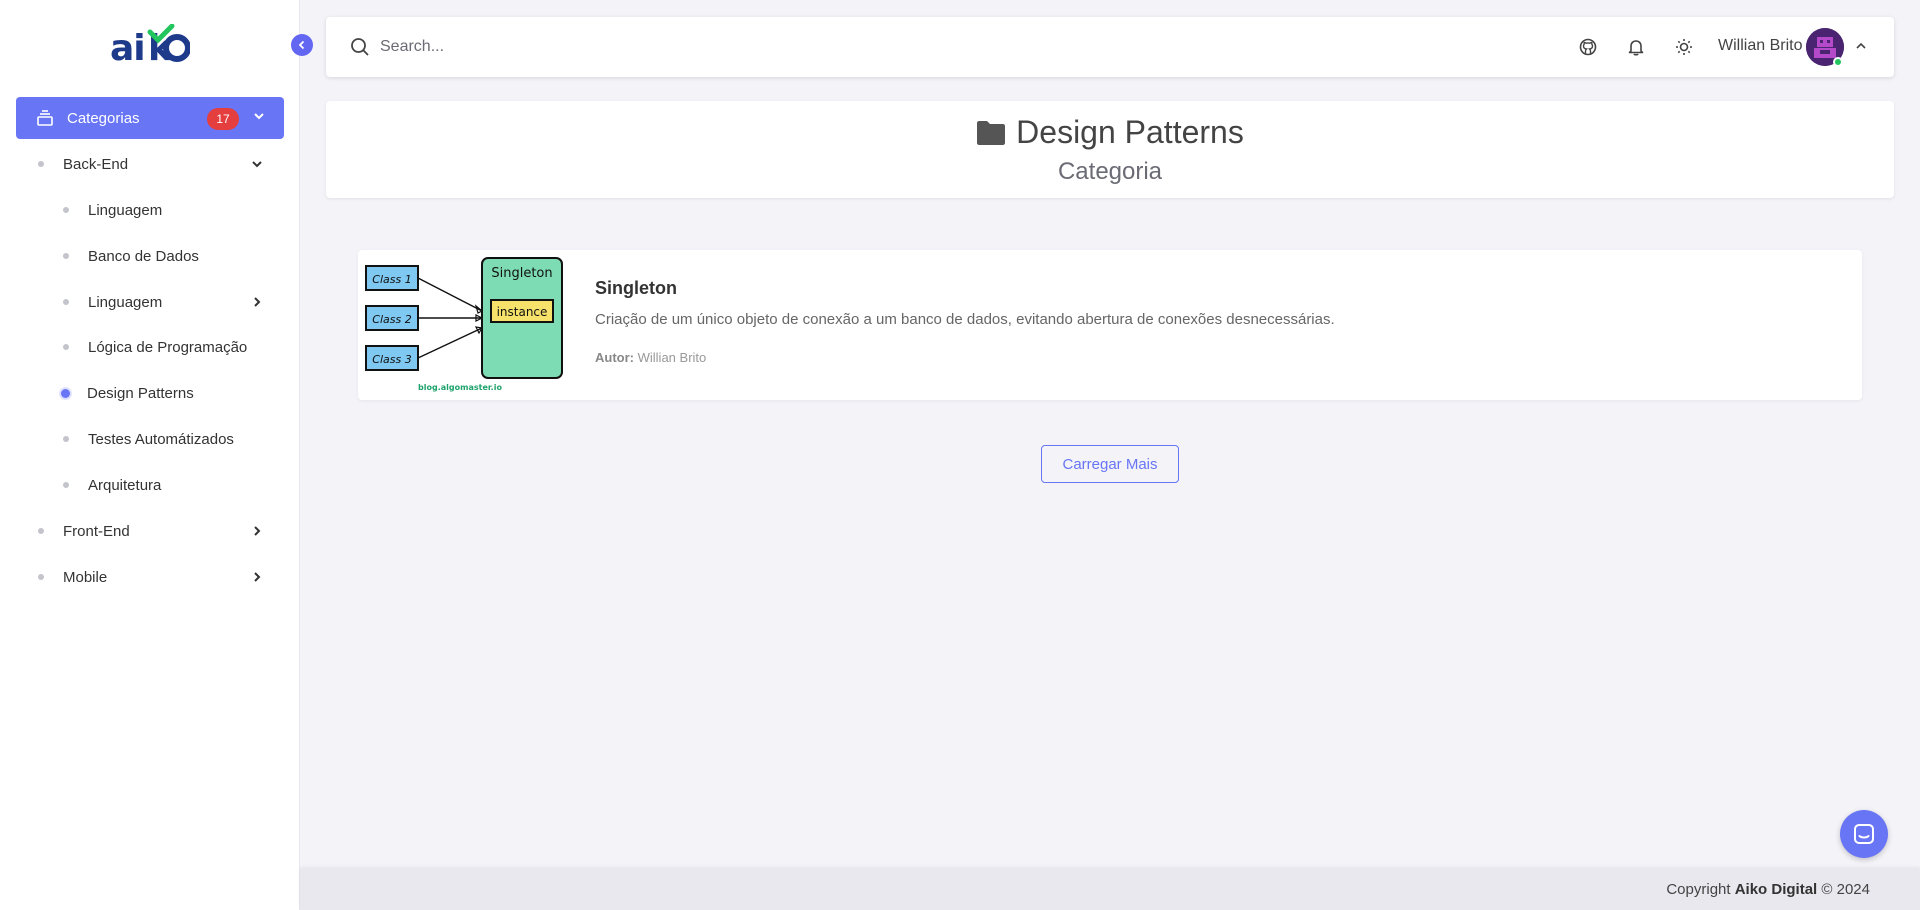 The height and width of the screenshot is (910, 1920). Describe the element at coordinates (1861, 48) in the screenshot. I see `chevron-up-icon` at that location.